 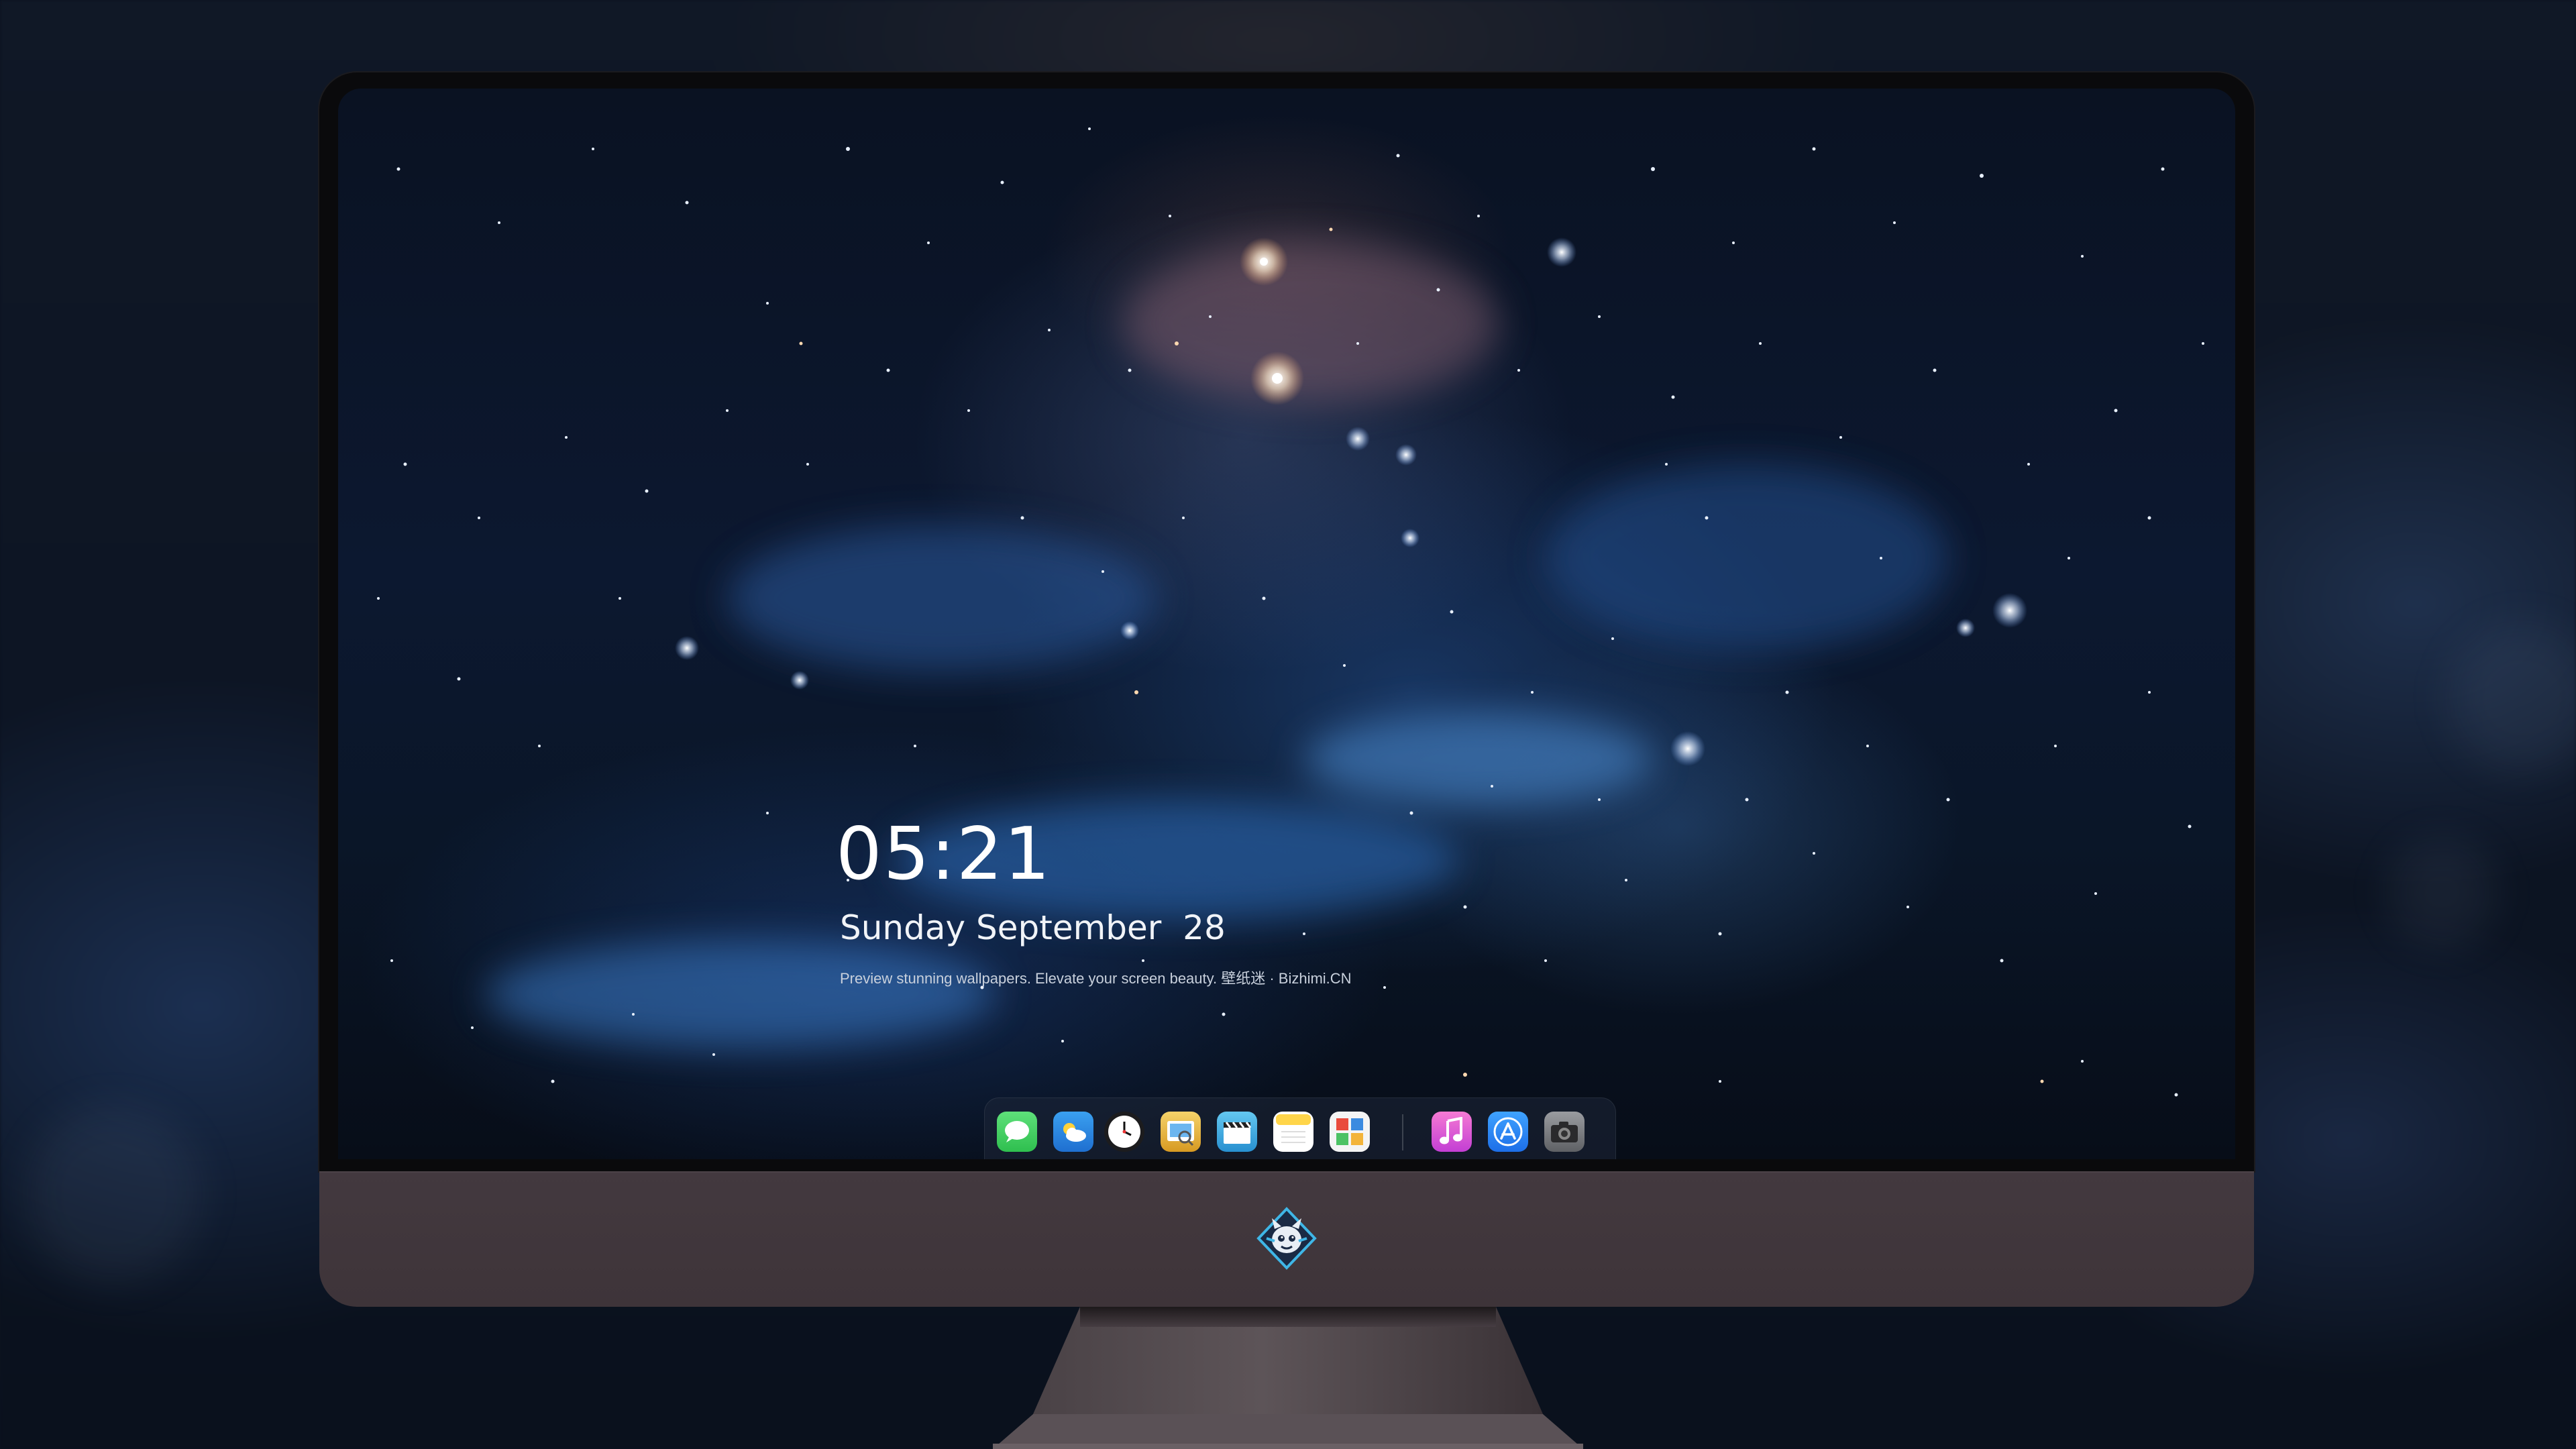 What do you see at coordinates (1017, 1132) in the screenshot?
I see `messages-icon` at bounding box center [1017, 1132].